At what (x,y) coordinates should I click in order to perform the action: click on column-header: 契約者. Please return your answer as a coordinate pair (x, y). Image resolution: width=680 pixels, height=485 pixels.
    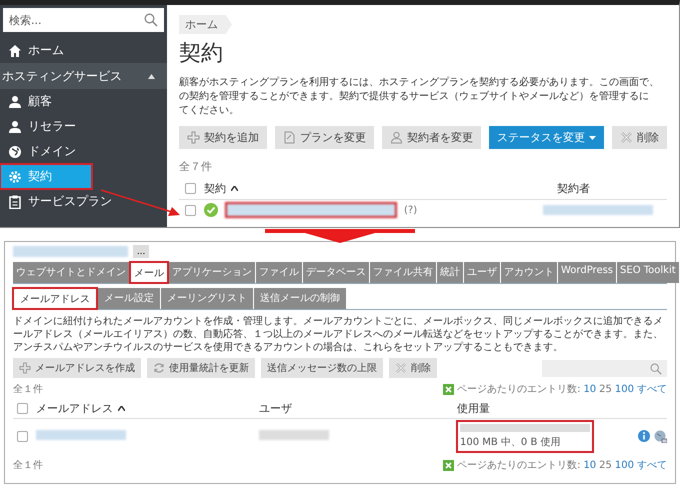
    Looking at the image, I should click on (573, 188).